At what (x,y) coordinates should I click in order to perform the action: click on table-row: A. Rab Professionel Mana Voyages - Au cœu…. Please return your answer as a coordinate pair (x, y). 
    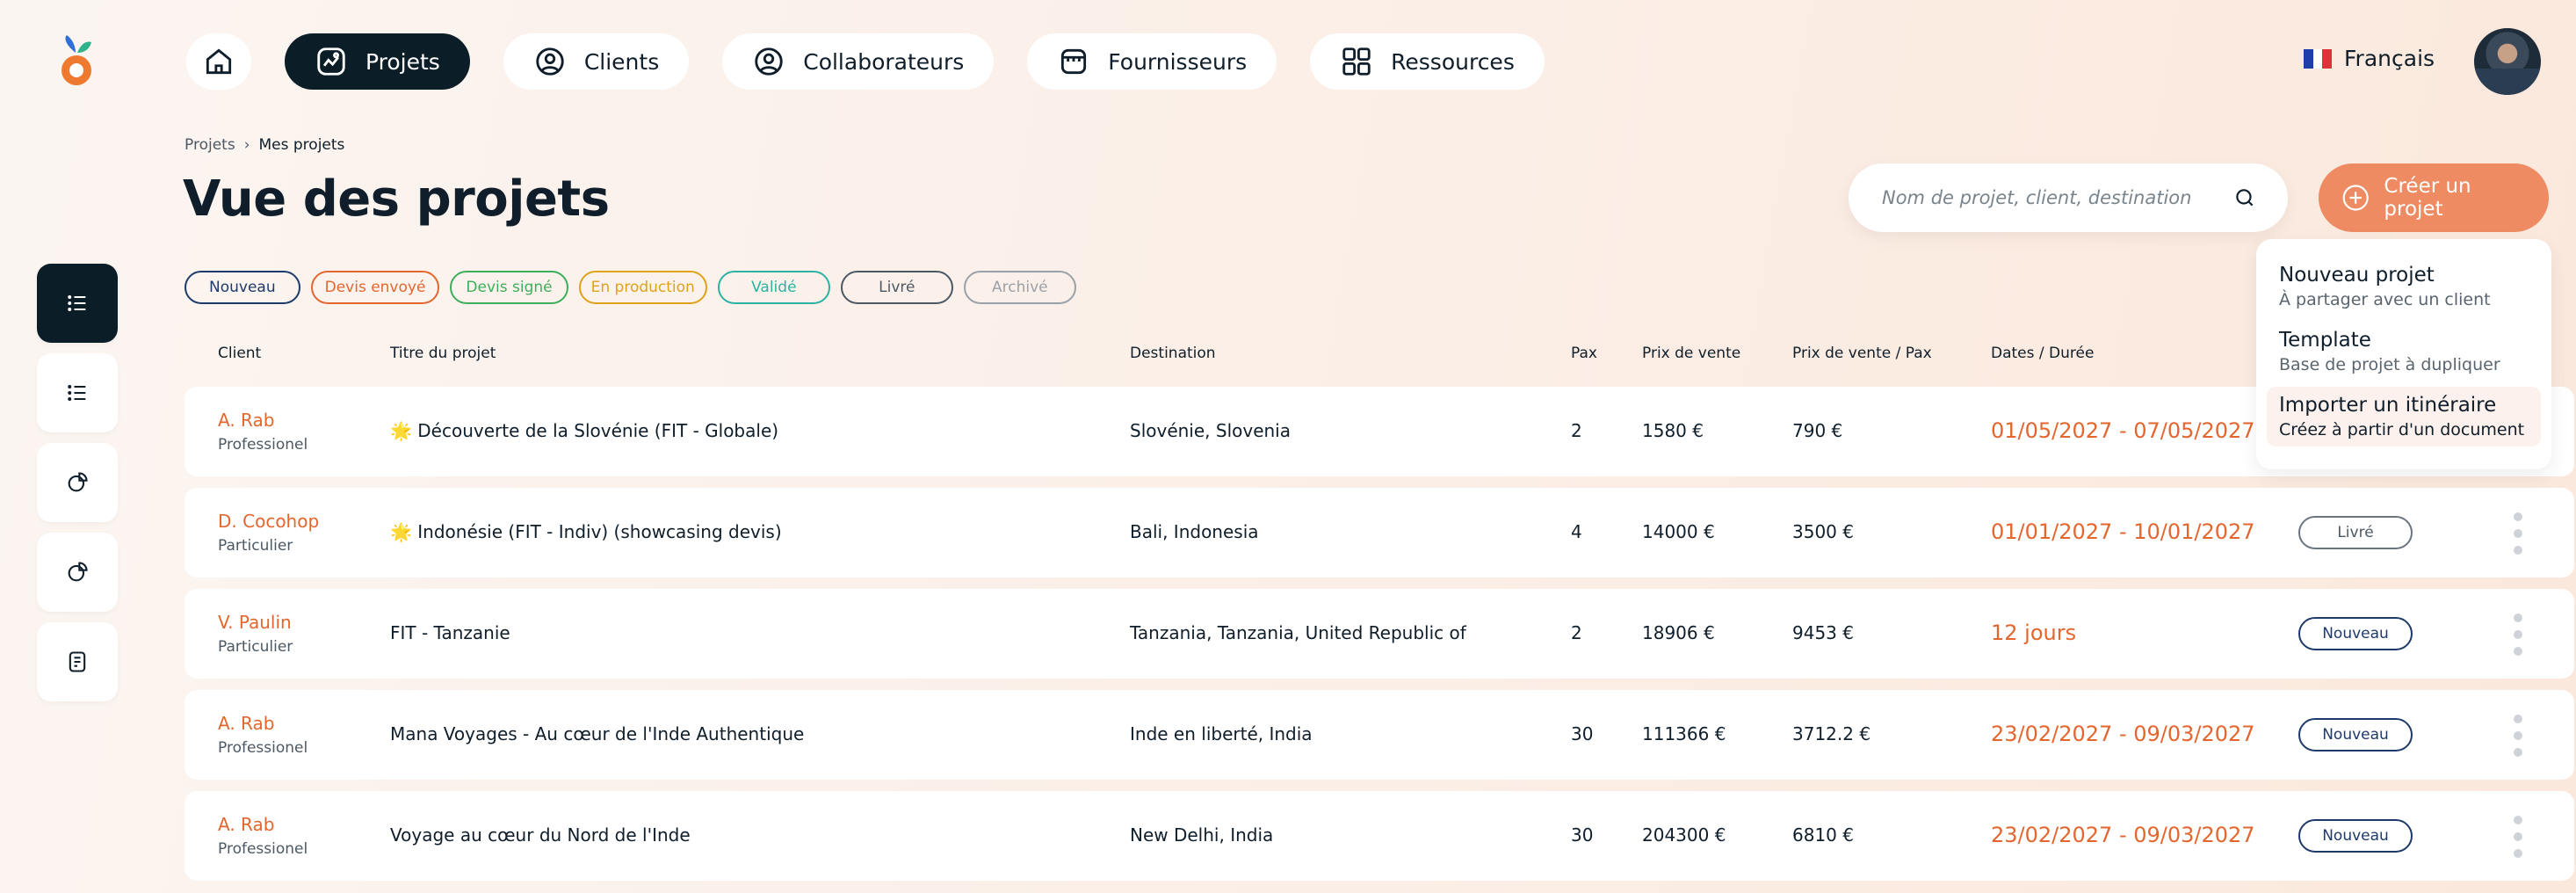
    Looking at the image, I should click on (1379, 735).